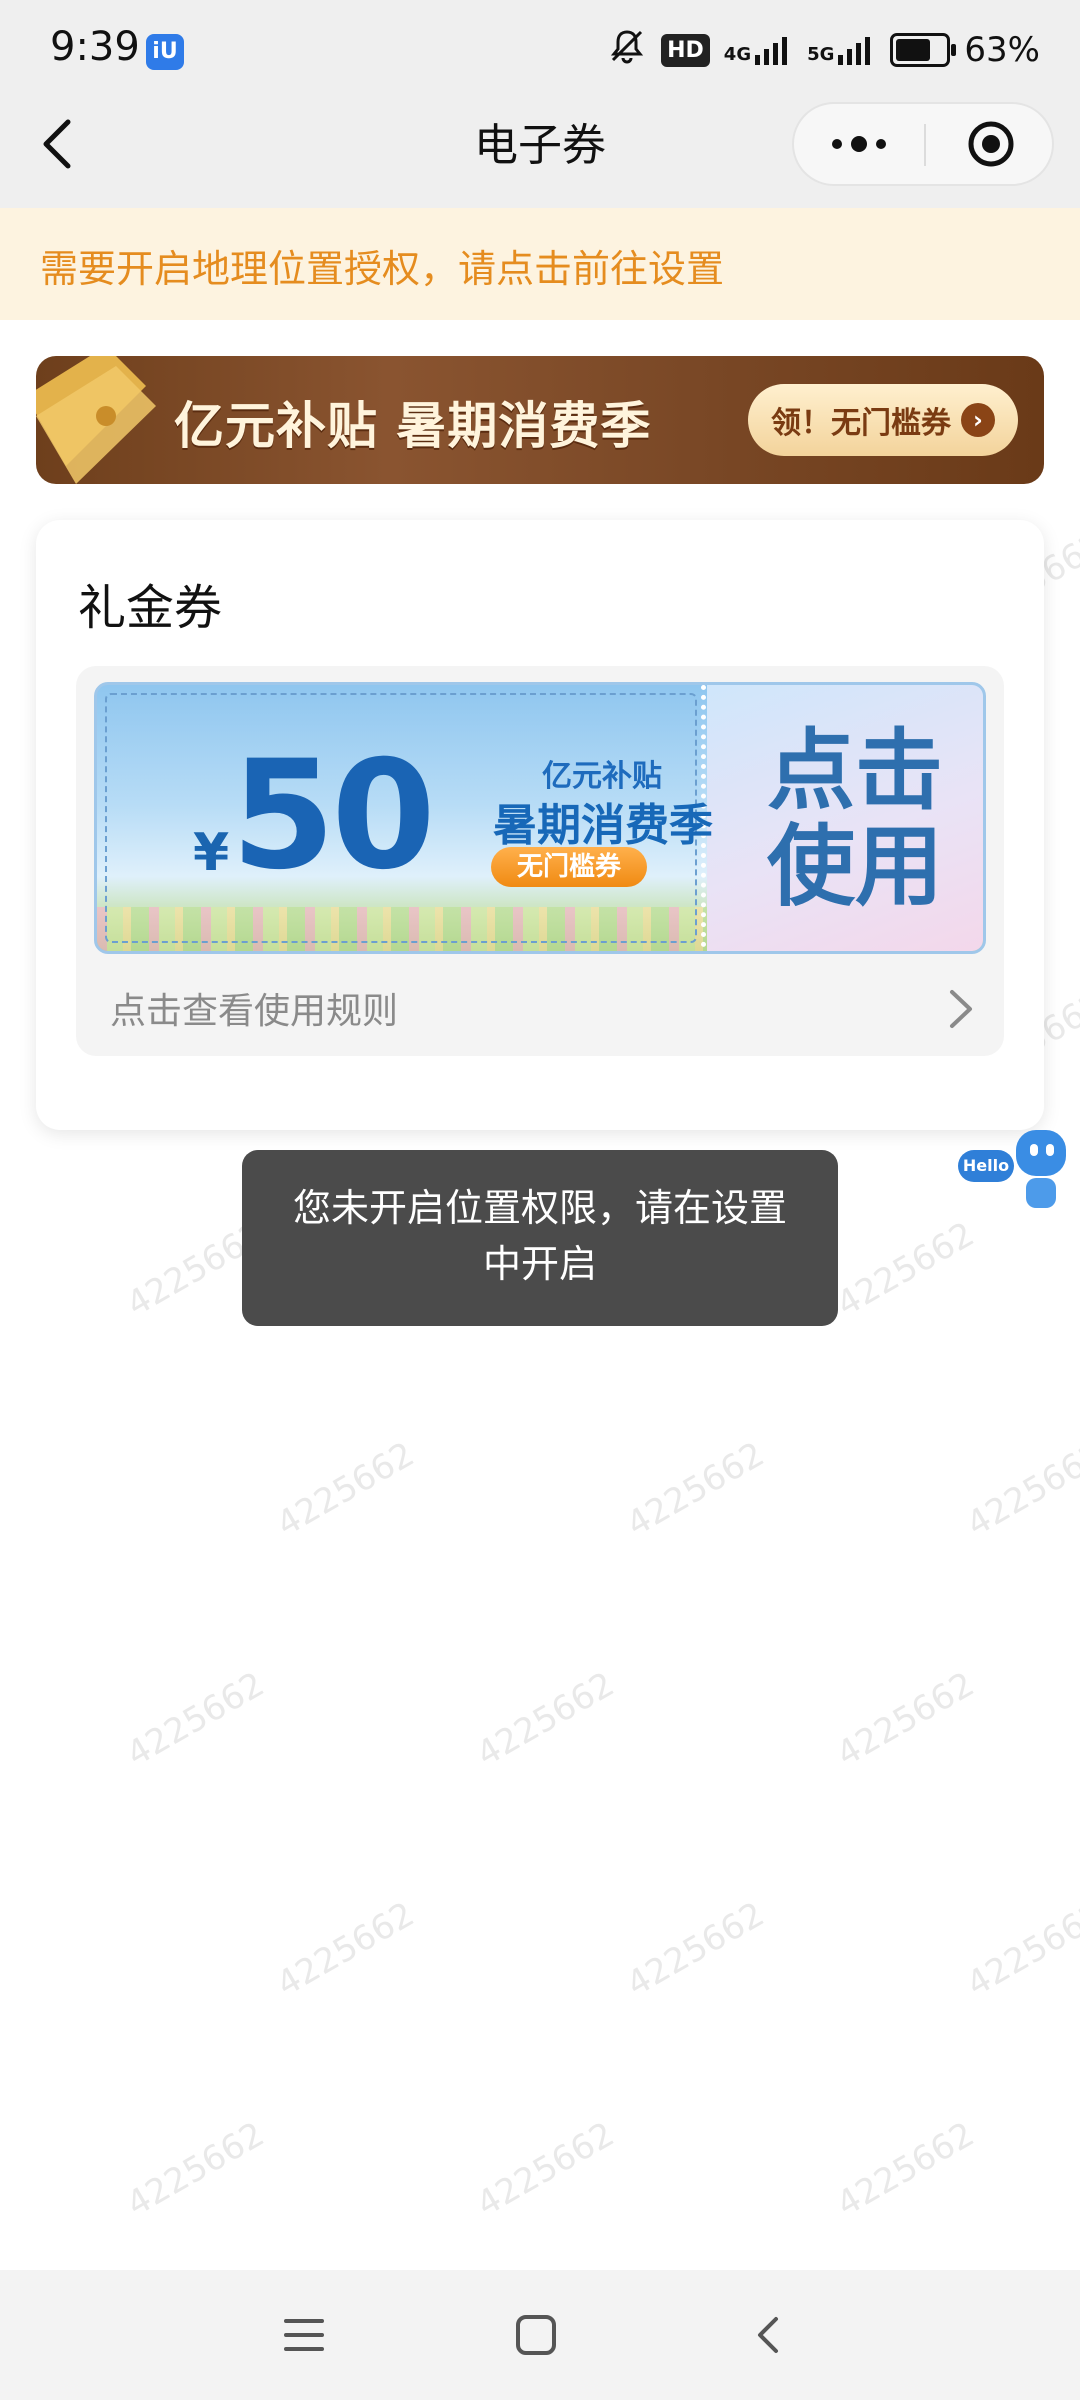  I want to click on more-dots-icon, so click(859, 144).